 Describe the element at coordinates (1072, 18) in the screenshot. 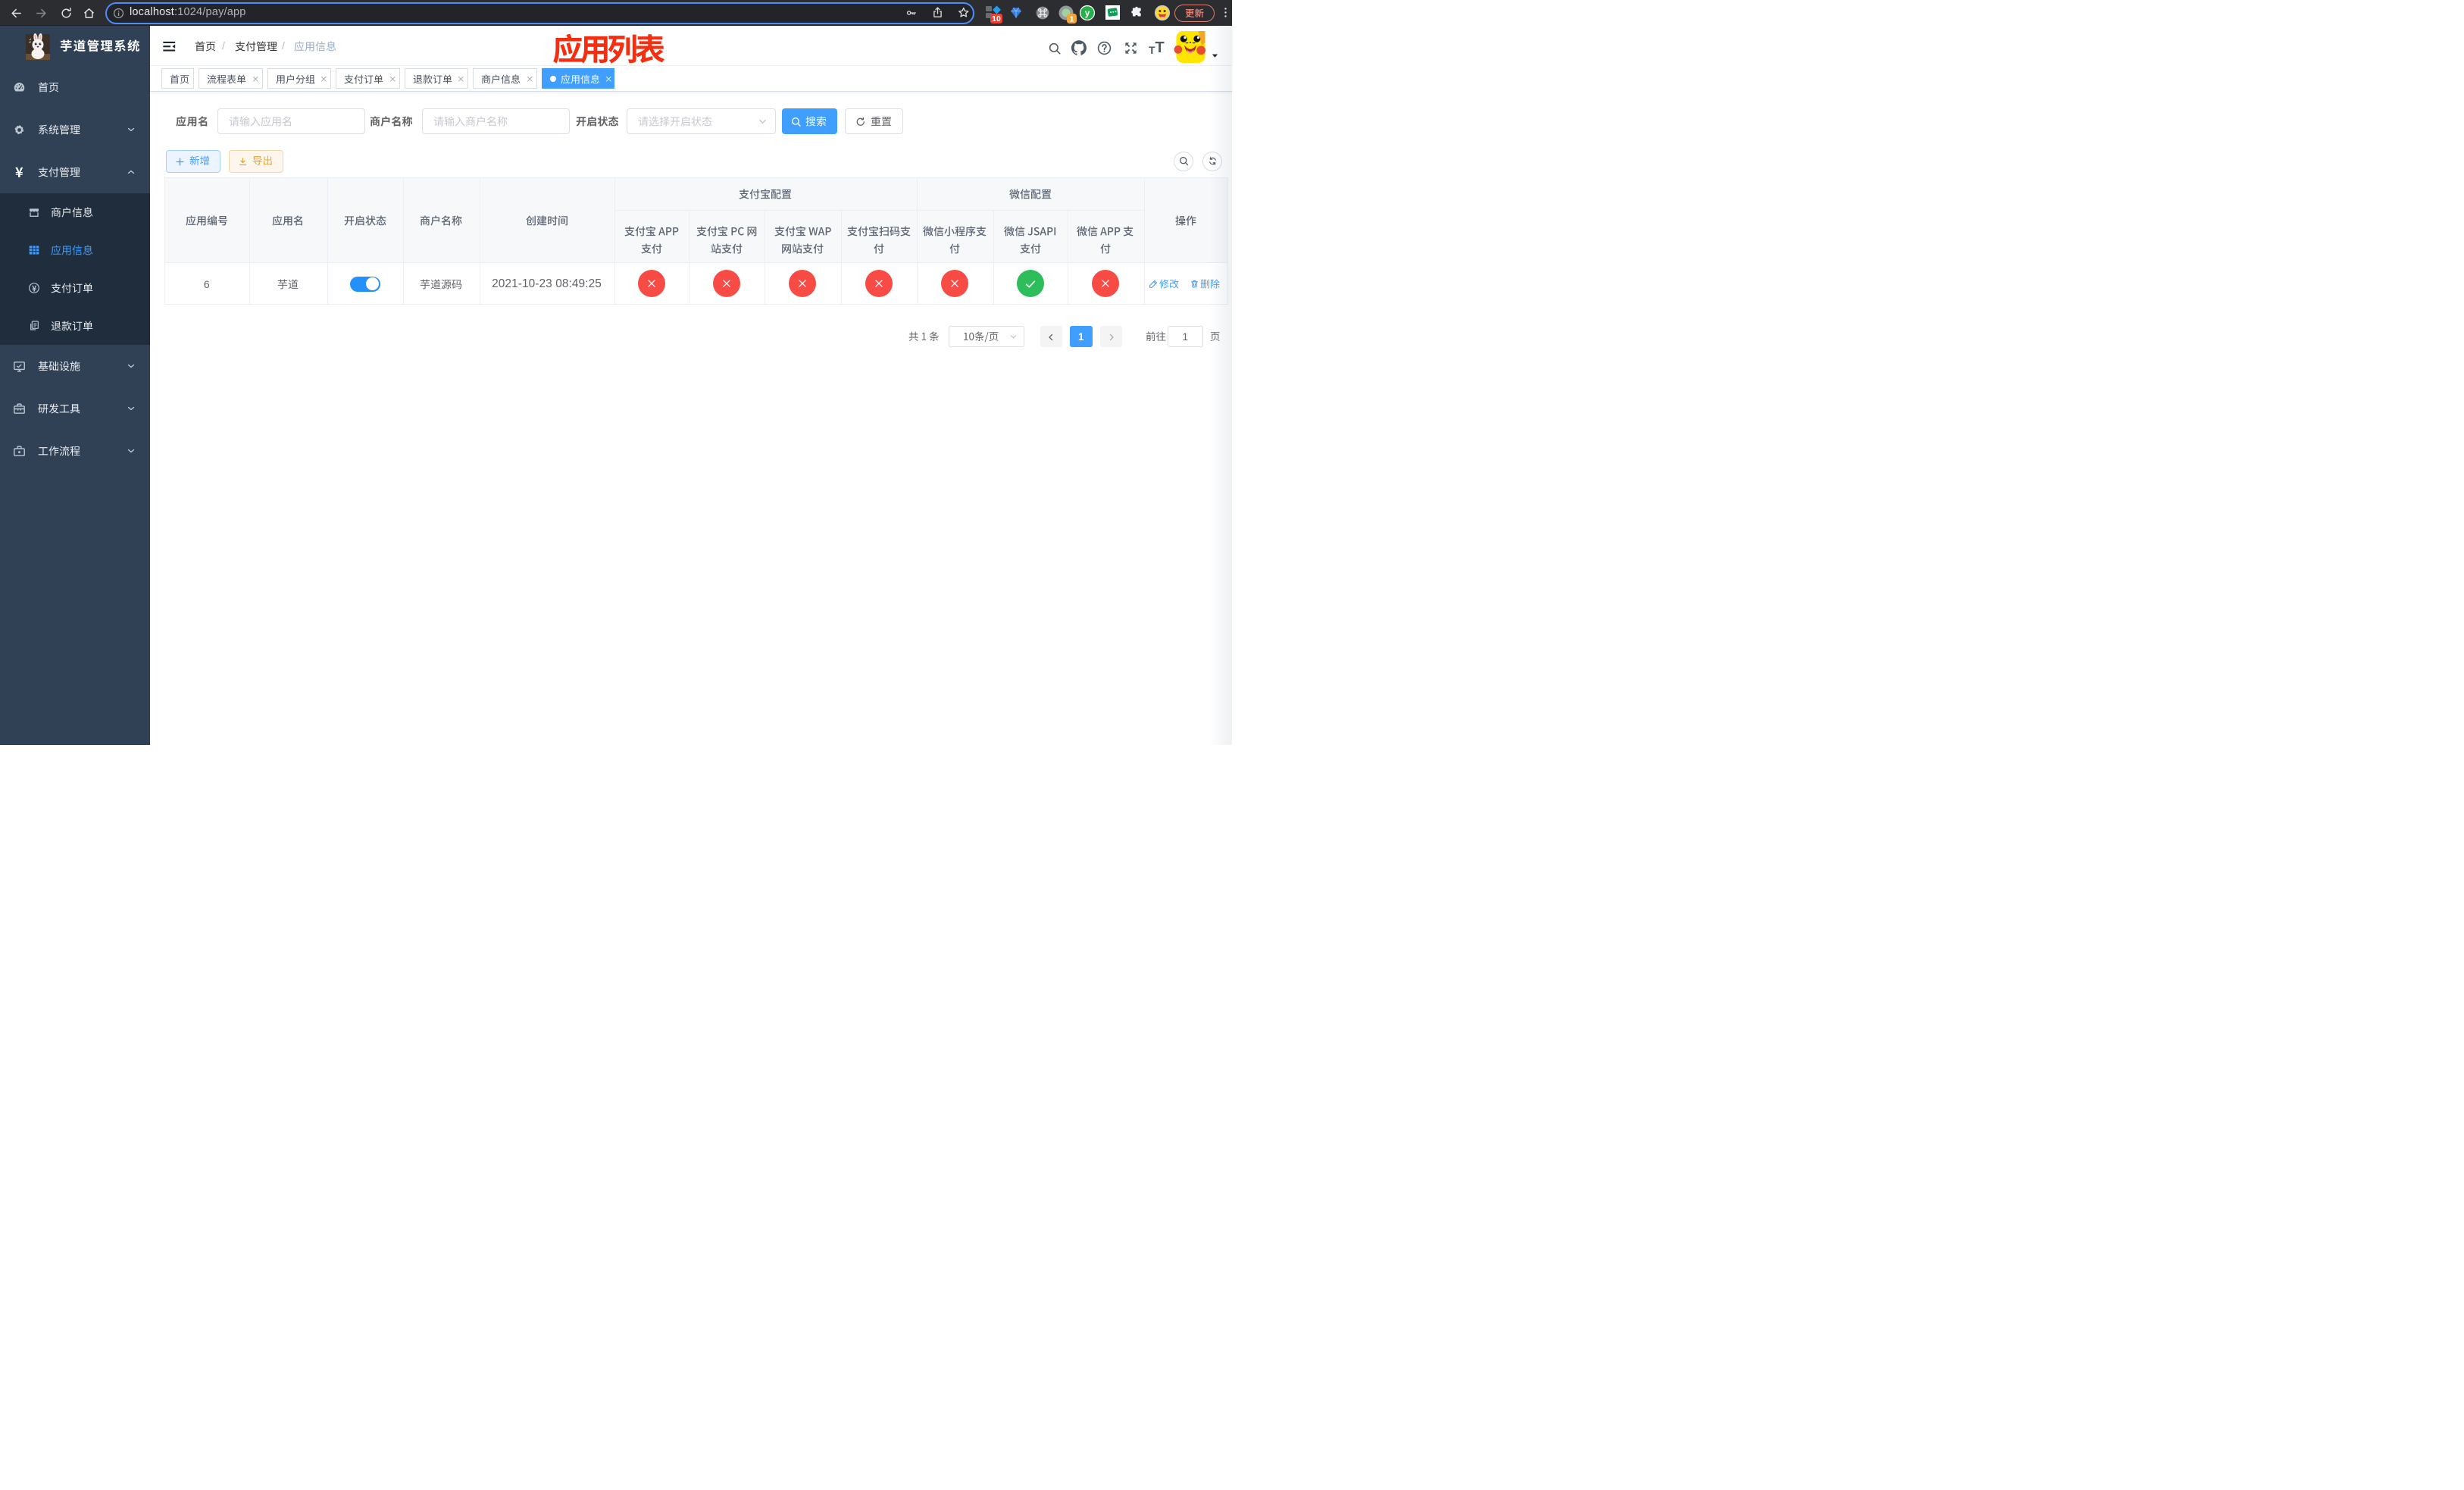

I see `svg-text: 1` at that location.